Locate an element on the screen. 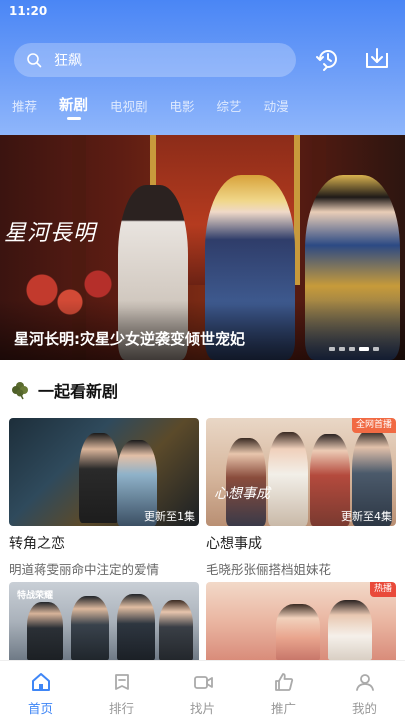 Image resolution: width=405 pixels, height=720 pixels. tab-variety: 综艺 is located at coordinates (229, 108).